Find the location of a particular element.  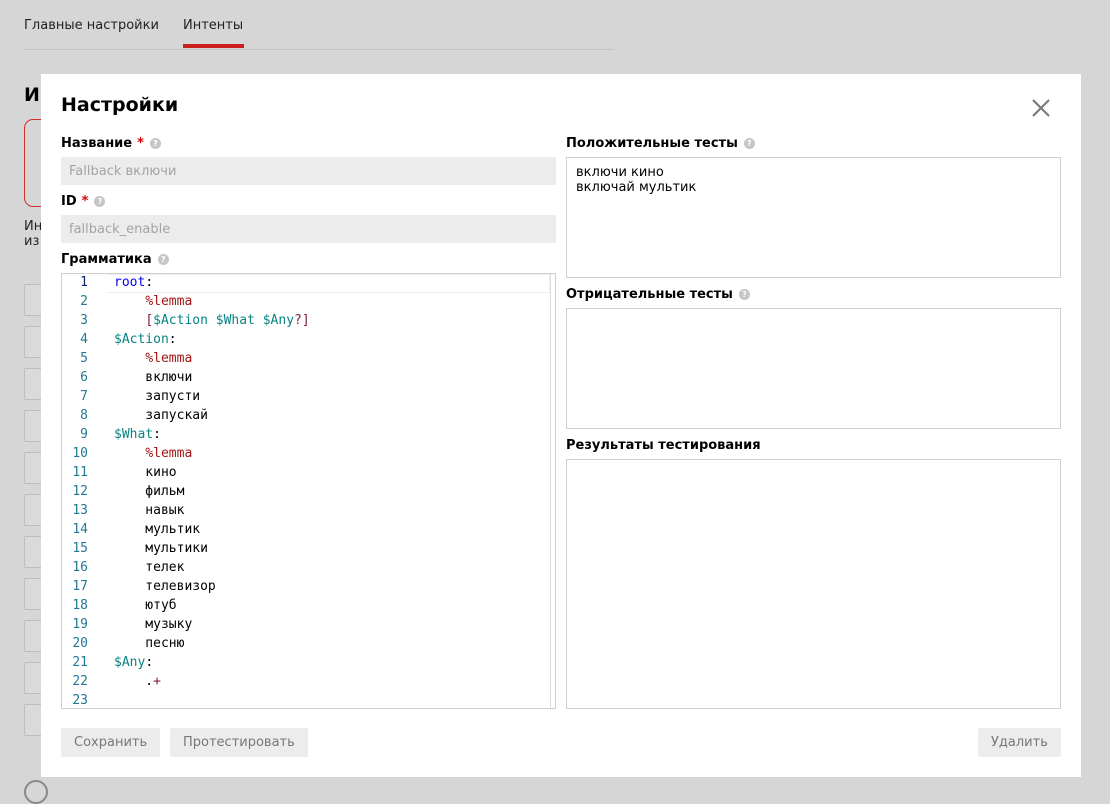

save-button: Сохранить is located at coordinates (111, 742).